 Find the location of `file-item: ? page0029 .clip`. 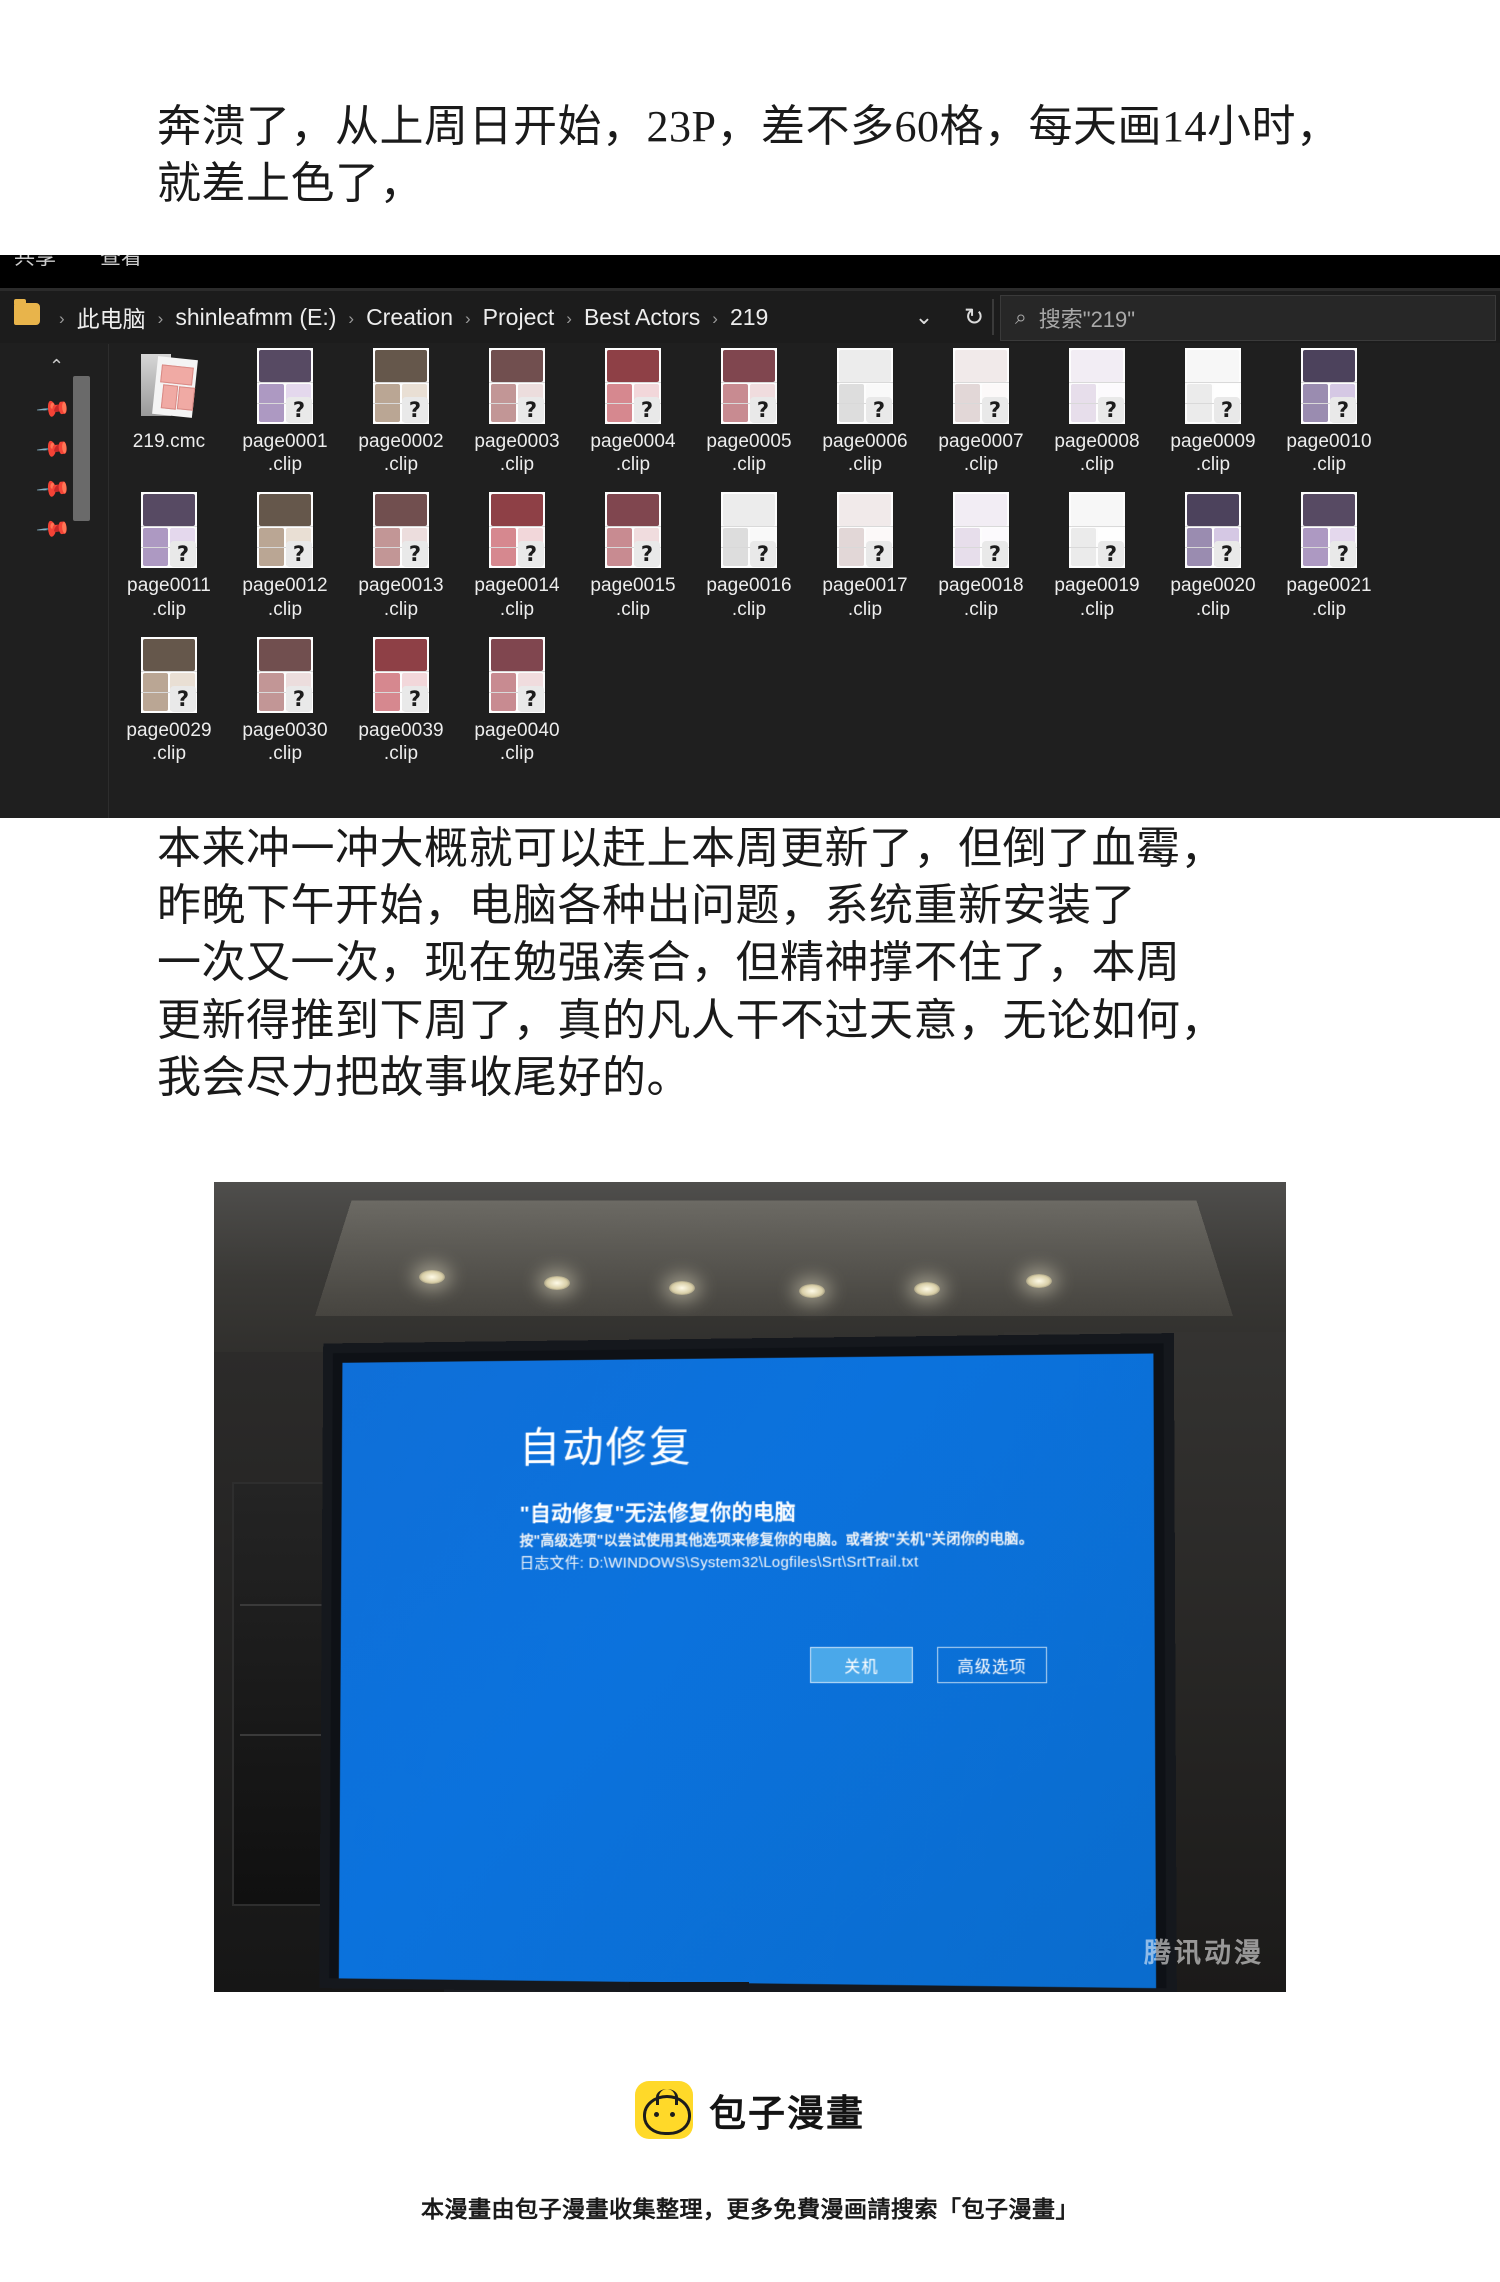

file-item: ? page0029 .clip is located at coordinates (169, 700).